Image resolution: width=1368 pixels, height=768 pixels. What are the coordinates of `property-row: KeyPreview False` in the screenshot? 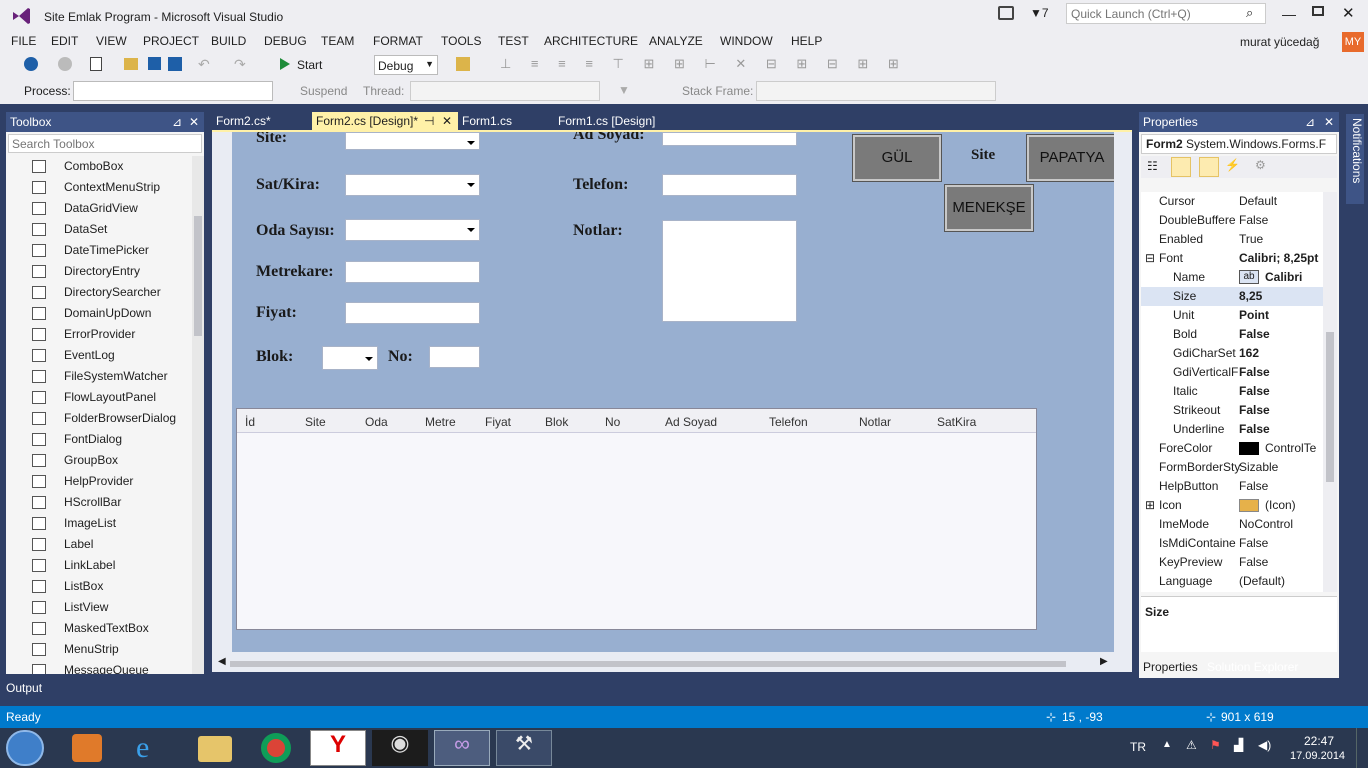 It's located at (1232, 562).